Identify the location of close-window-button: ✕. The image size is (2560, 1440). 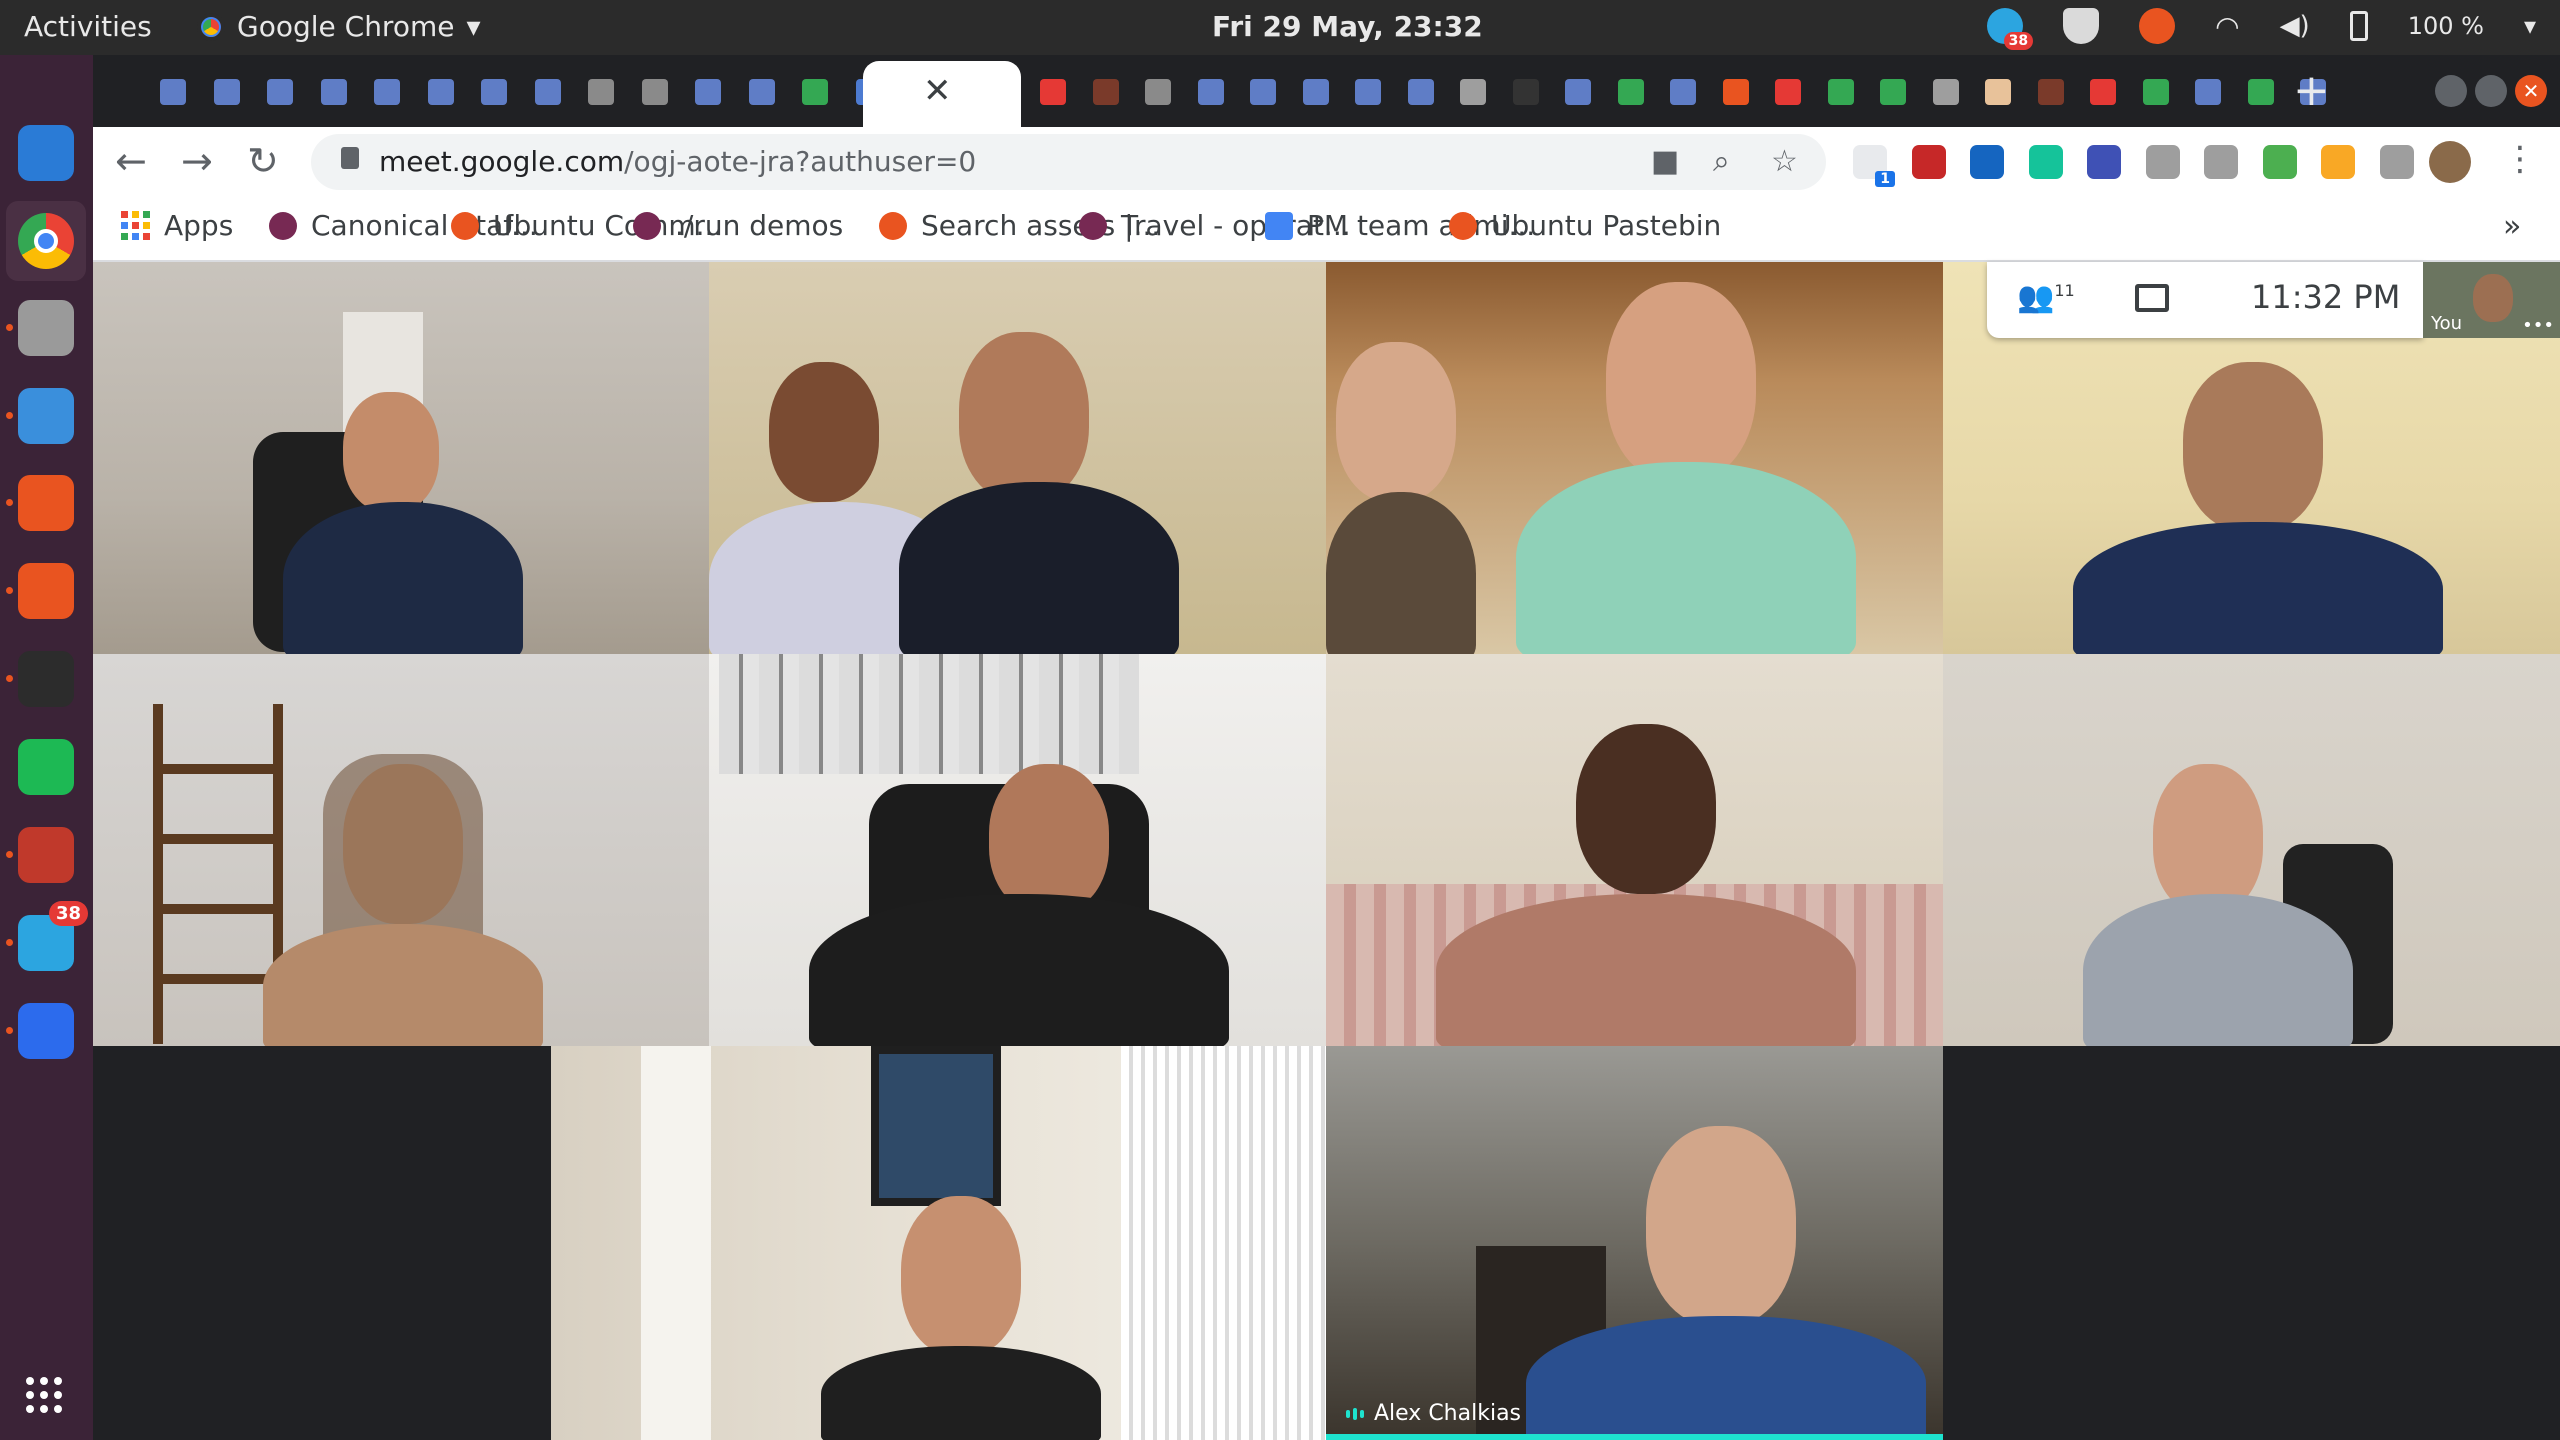
(2531, 91).